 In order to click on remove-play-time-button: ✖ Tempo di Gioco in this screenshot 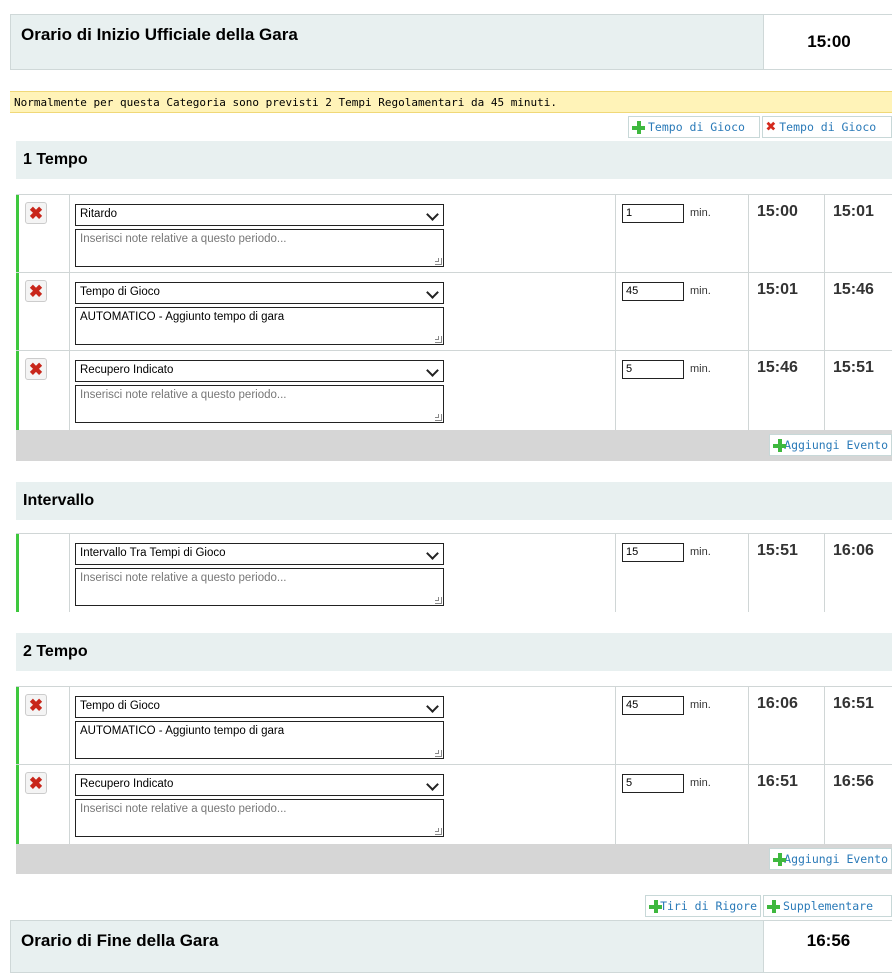, I will do `click(827, 127)`.